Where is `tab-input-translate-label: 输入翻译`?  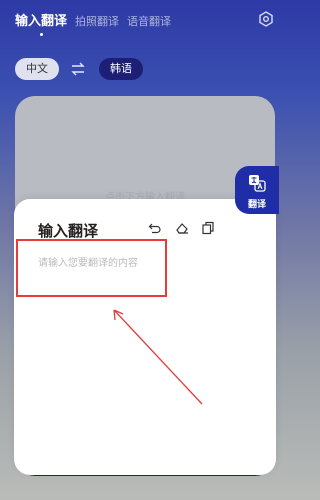 tab-input-translate-label: 输入翻译 is located at coordinates (41, 21).